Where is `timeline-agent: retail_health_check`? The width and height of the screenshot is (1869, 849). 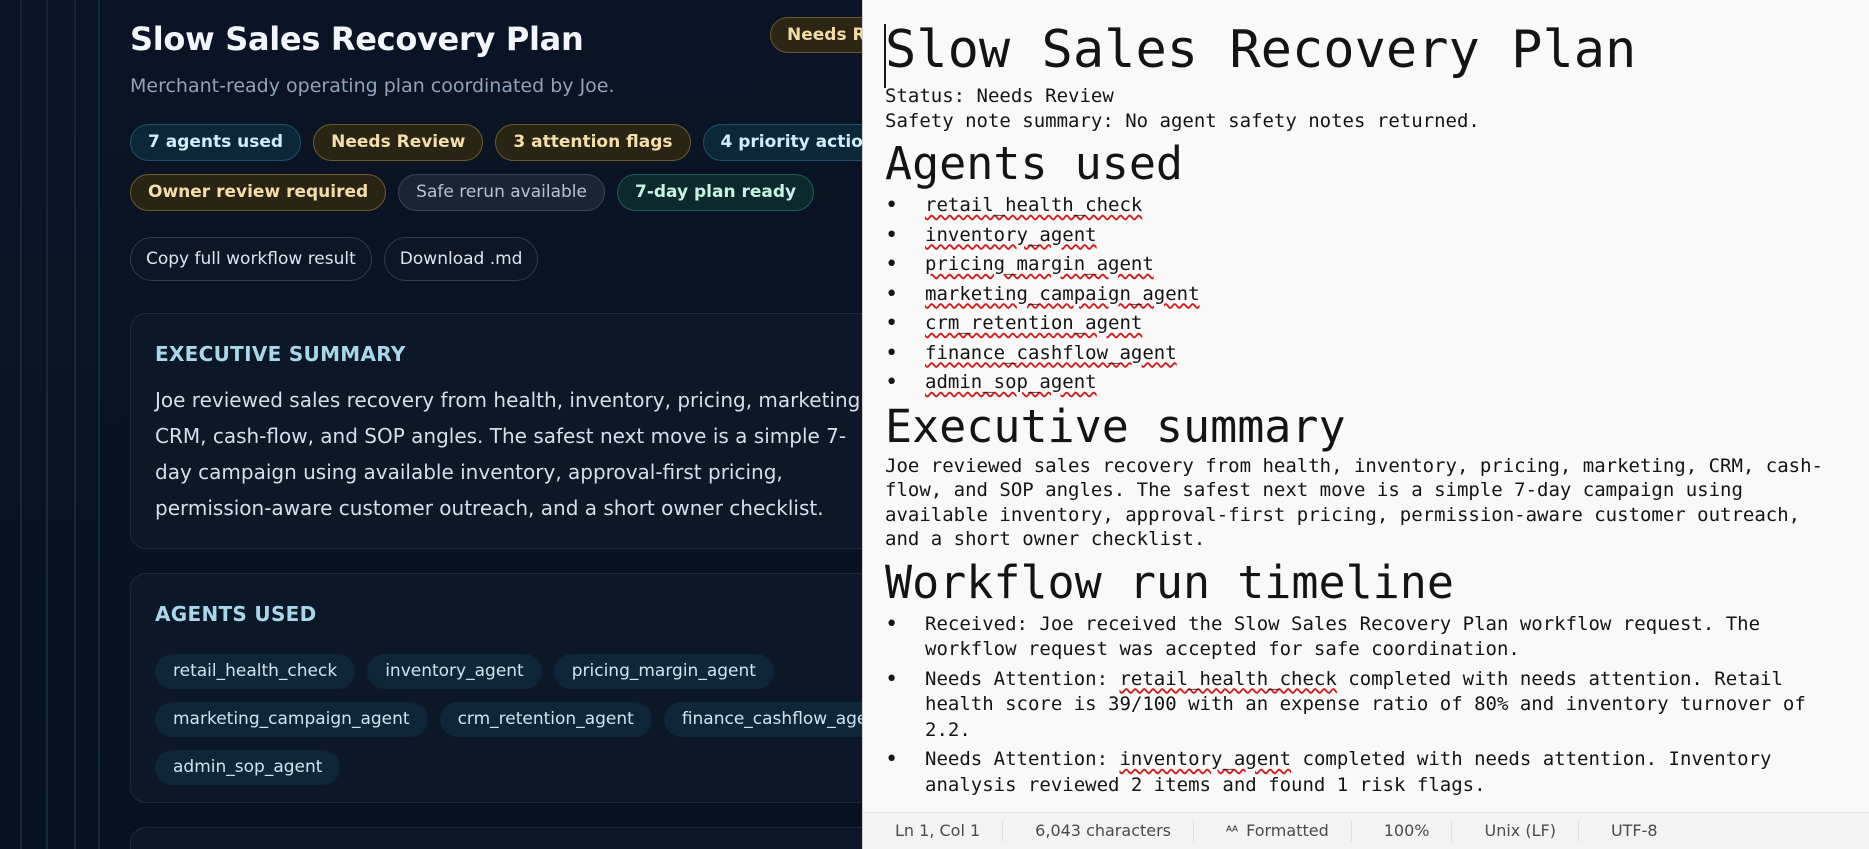 timeline-agent: retail_health_check is located at coordinates (1228, 678).